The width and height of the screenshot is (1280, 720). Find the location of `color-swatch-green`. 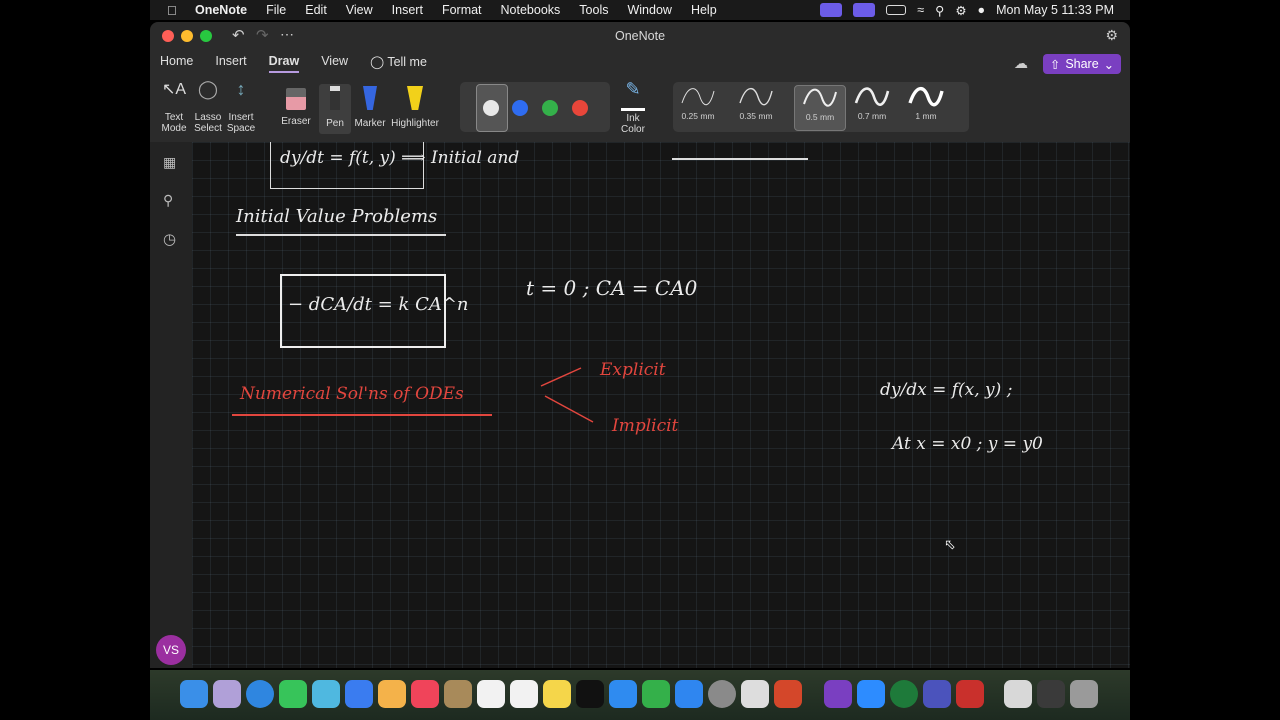

color-swatch-green is located at coordinates (550, 108).